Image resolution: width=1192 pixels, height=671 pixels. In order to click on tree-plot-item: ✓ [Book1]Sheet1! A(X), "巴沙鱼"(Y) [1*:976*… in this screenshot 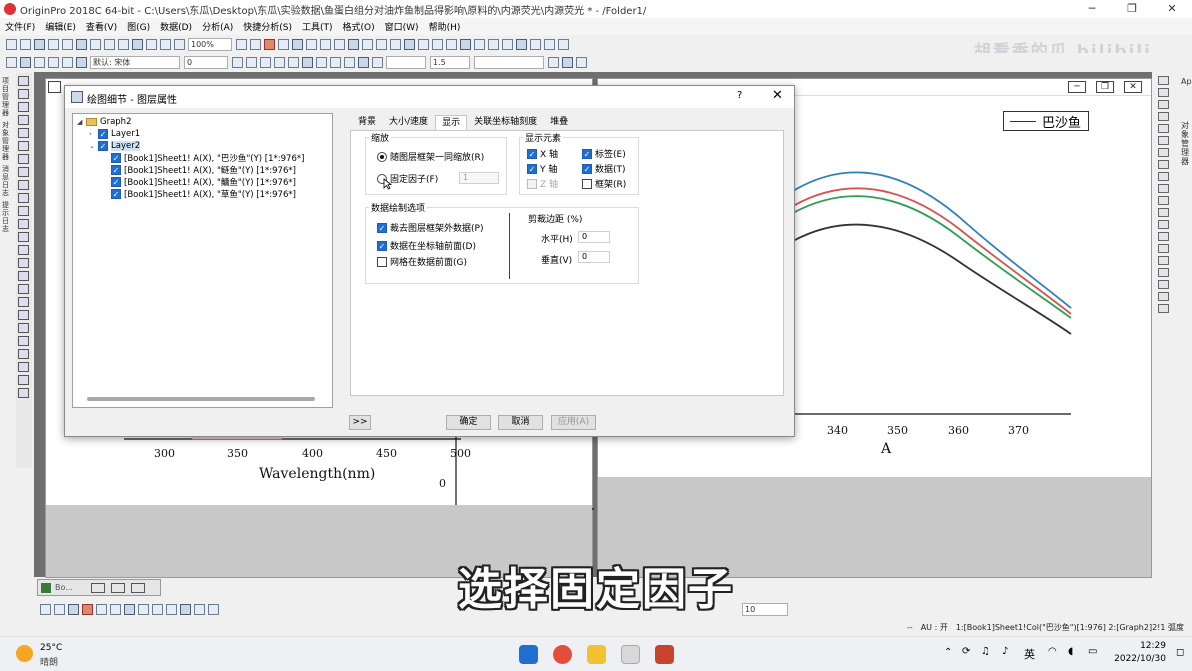, I will do `click(207, 158)`.